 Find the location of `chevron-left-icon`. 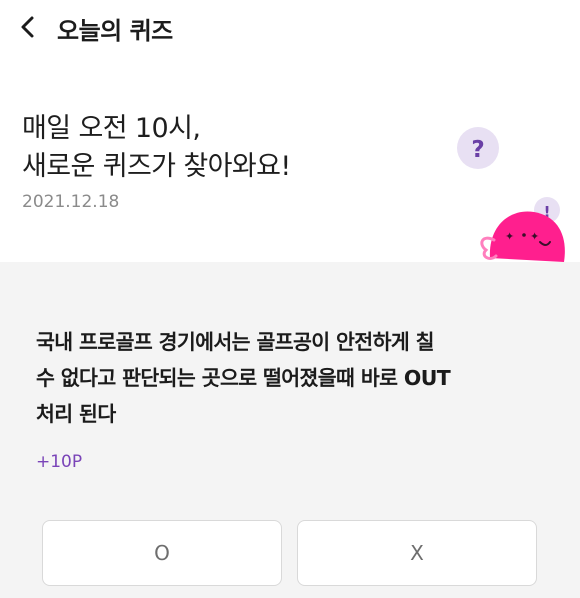

chevron-left-icon is located at coordinates (27, 27).